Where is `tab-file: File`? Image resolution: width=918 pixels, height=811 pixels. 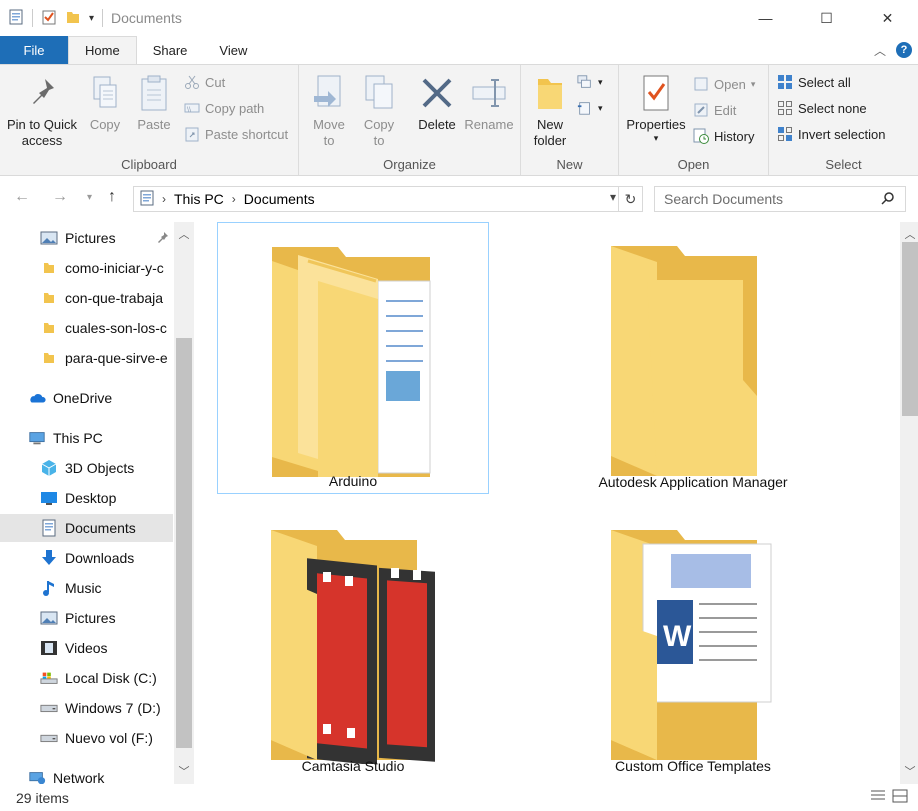
tab-file: File is located at coordinates (34, 50).